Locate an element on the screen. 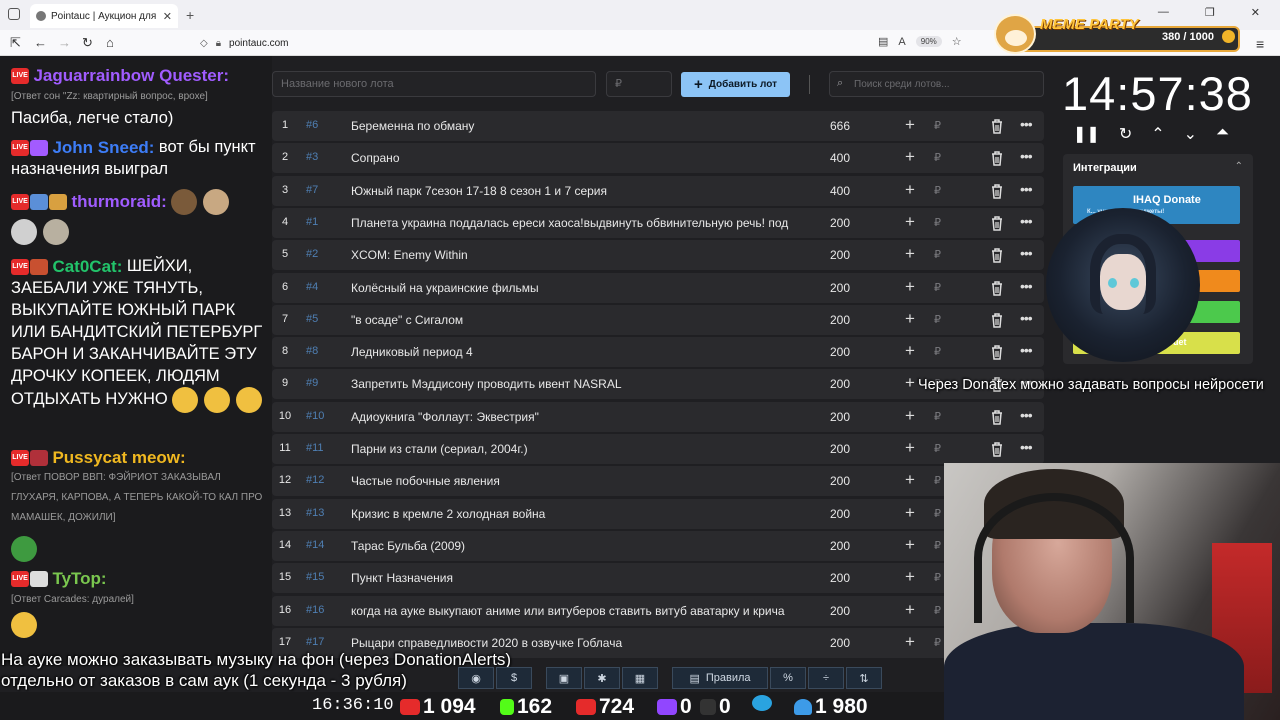 The height and width of the screenshot is (720, 1280). lot-name: Адиоукнига "Фоллаут: Эквестрия" is located at coordinates (577, 417).